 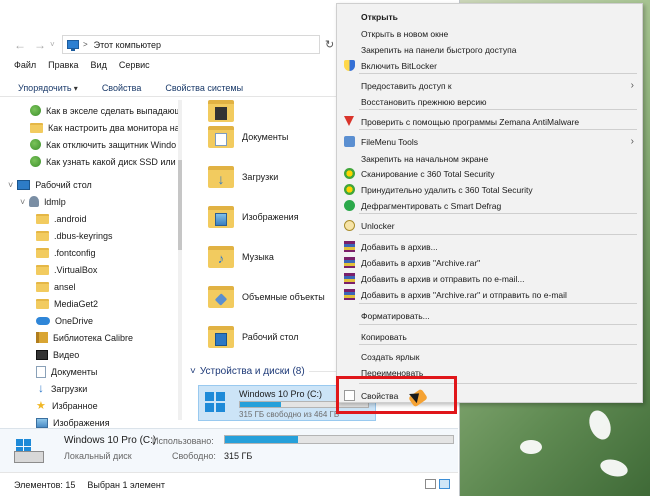 What do you see at coordinates (134, 69) in the screenshot?
I see `menu-tools: Сервис` at bounding box center [134, 69].